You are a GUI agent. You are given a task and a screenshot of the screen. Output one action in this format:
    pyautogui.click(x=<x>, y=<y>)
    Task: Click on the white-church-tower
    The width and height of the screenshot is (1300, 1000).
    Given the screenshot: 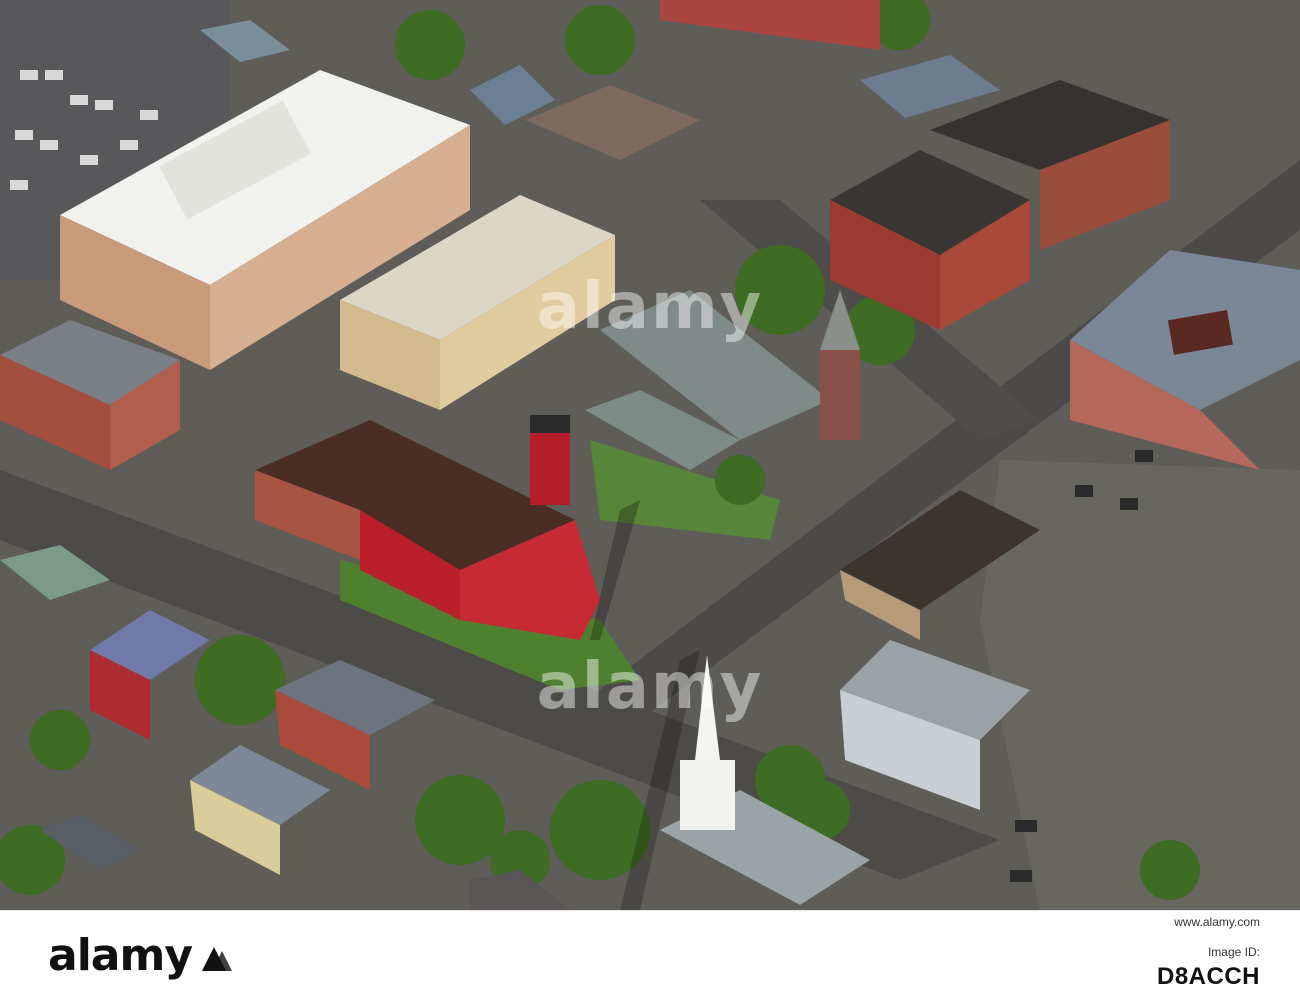 What is the action you would take?
    pyautogui.click(x=707, y=795)
    